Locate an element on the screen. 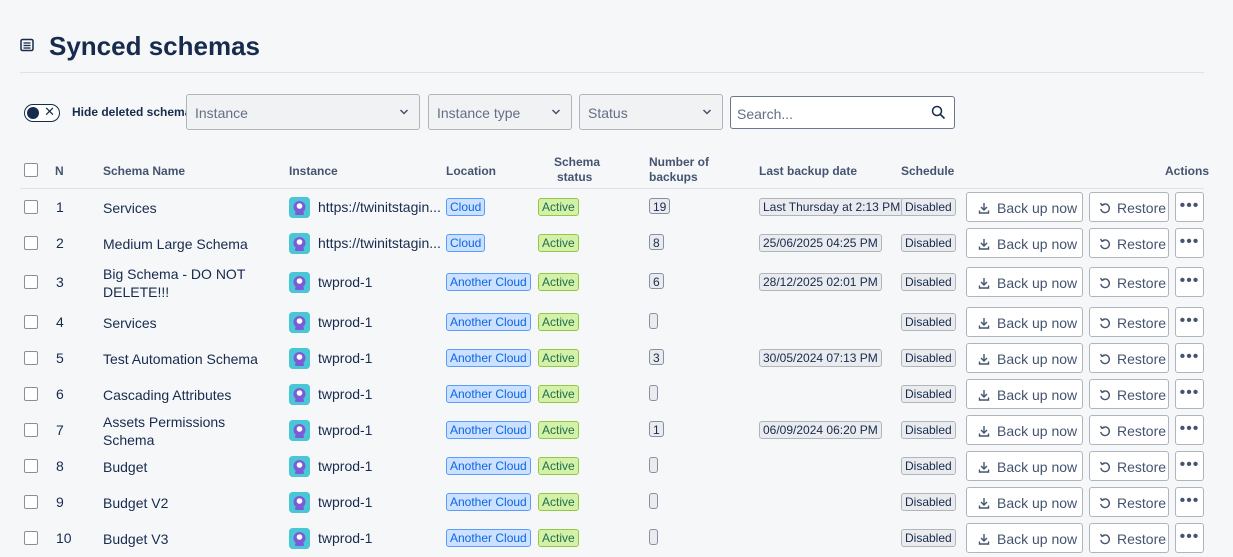 This screenshot has width=1233, height=557. header-schema-name: Schema Name is located at coordinates (144, 171).